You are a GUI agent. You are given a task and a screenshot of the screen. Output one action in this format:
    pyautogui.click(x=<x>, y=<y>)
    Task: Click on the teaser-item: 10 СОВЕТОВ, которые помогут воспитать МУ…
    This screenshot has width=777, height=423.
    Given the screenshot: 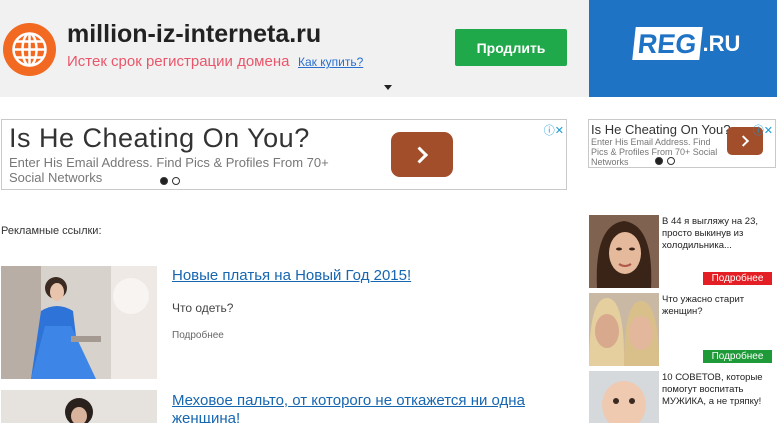 What is the action you would take?
    pyautogui.click(x=682, y=397)
    